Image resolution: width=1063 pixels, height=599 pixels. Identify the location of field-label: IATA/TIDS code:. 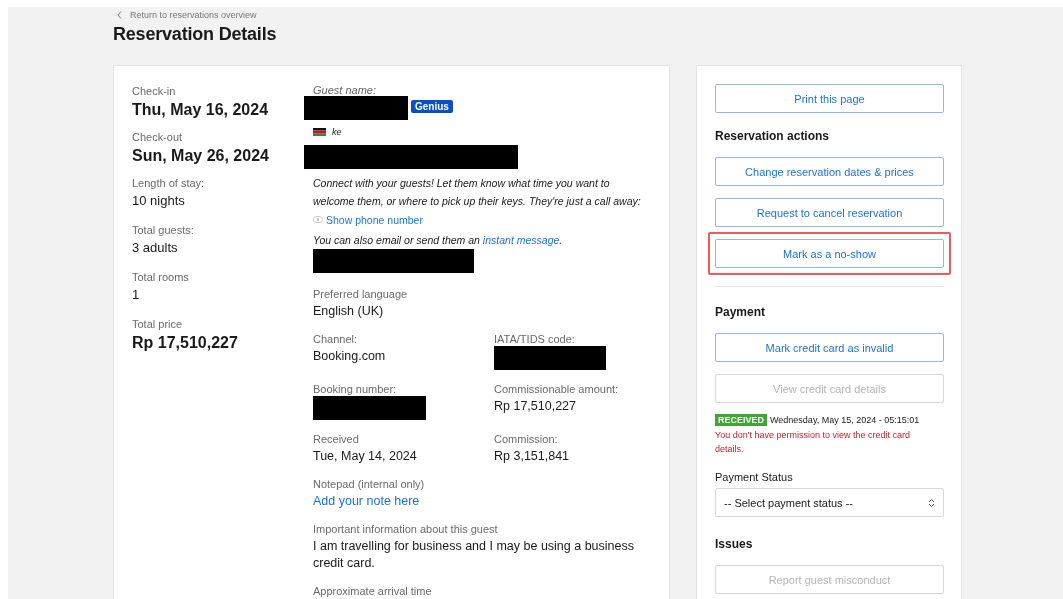
(535, 338).